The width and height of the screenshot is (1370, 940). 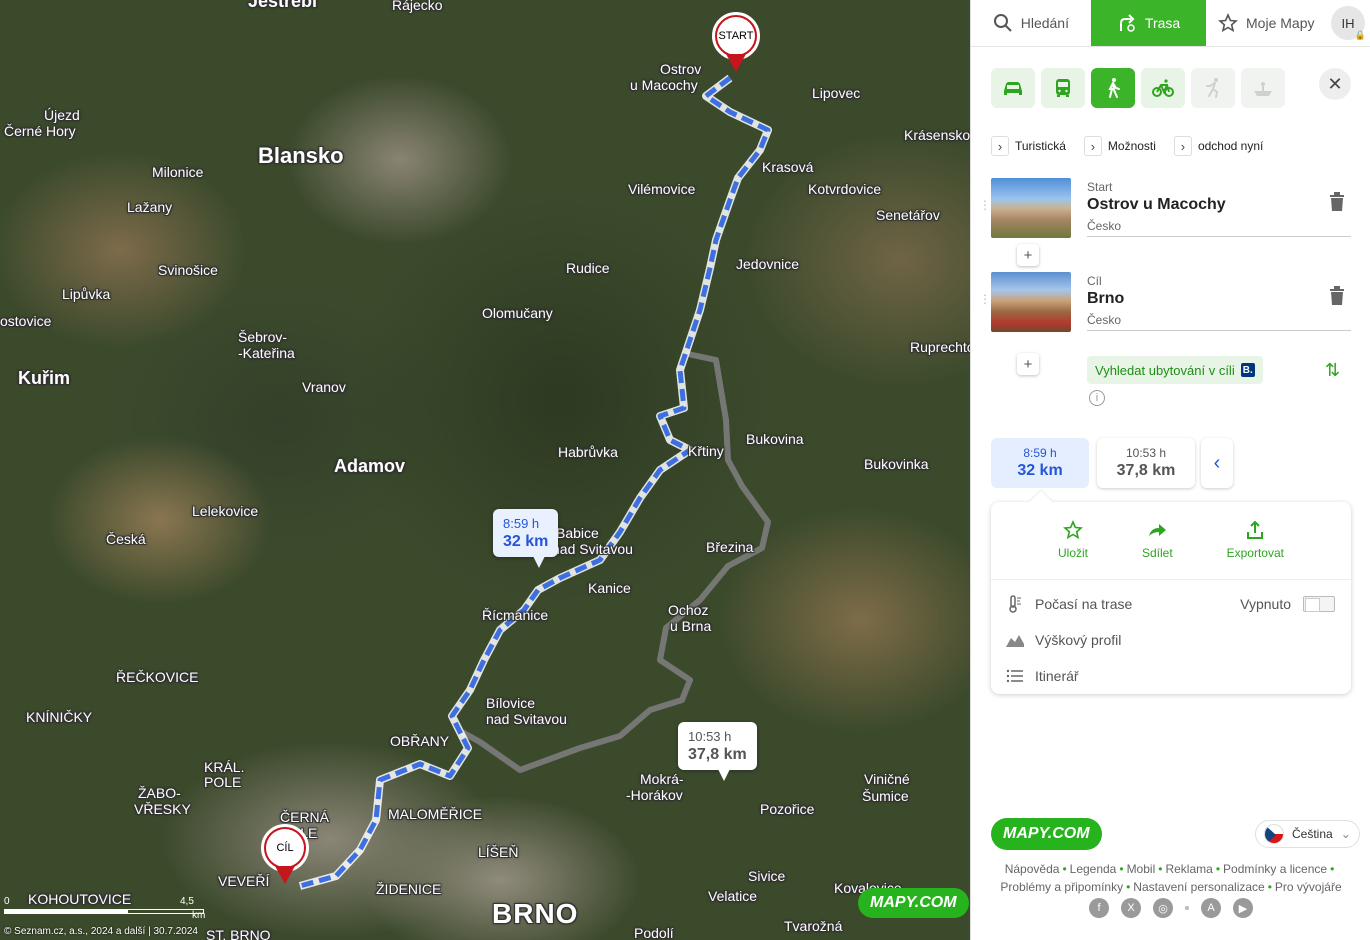 I want to click on map-place-label: u Brna, so click(x=690, y=626).